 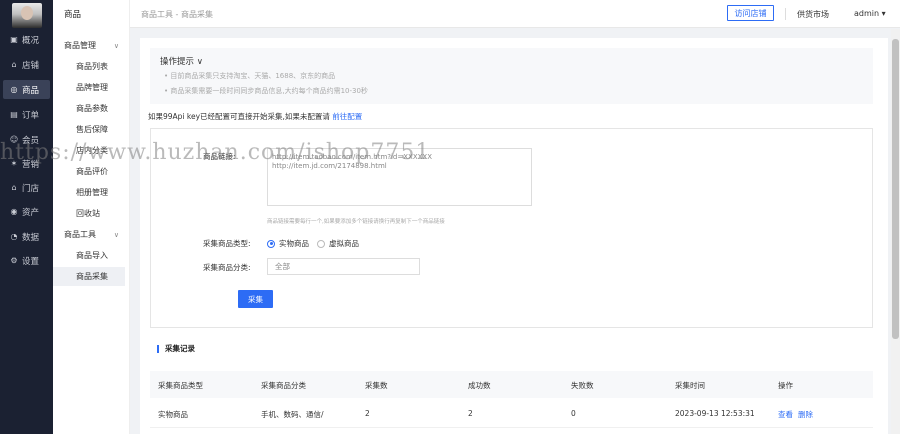 What do you see at coordinates (750, 13) in the screenshot?
I see `visit-store-button: 访问店铺` at bounding box center [750, 13].